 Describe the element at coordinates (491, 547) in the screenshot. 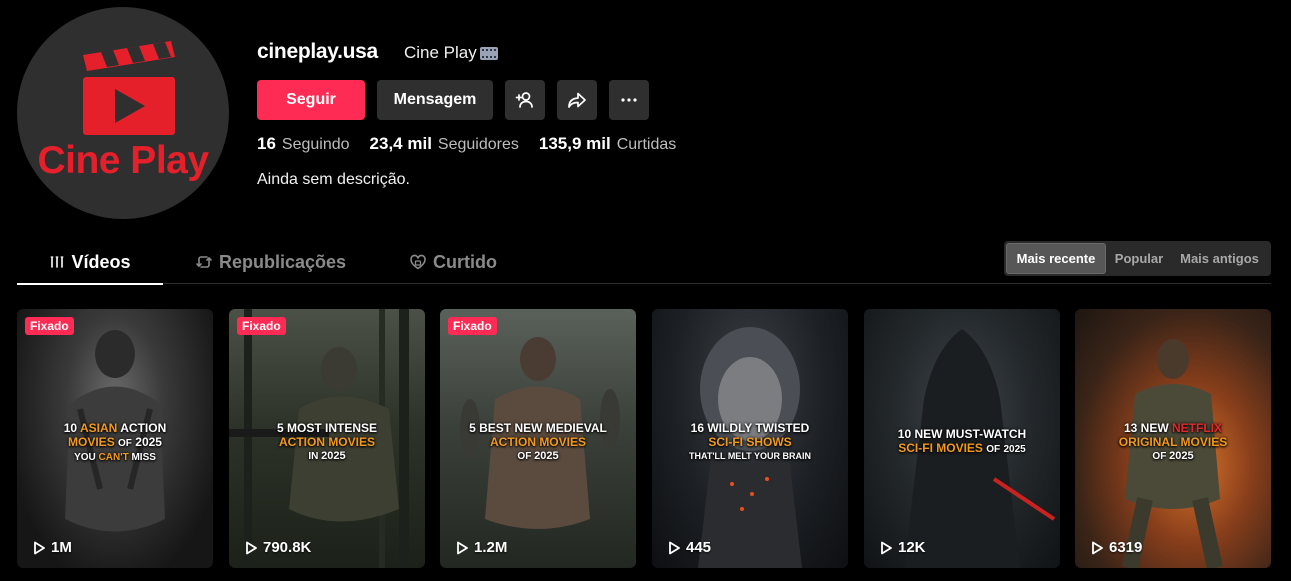

I see `view-count-value: 1.2M` at that location.